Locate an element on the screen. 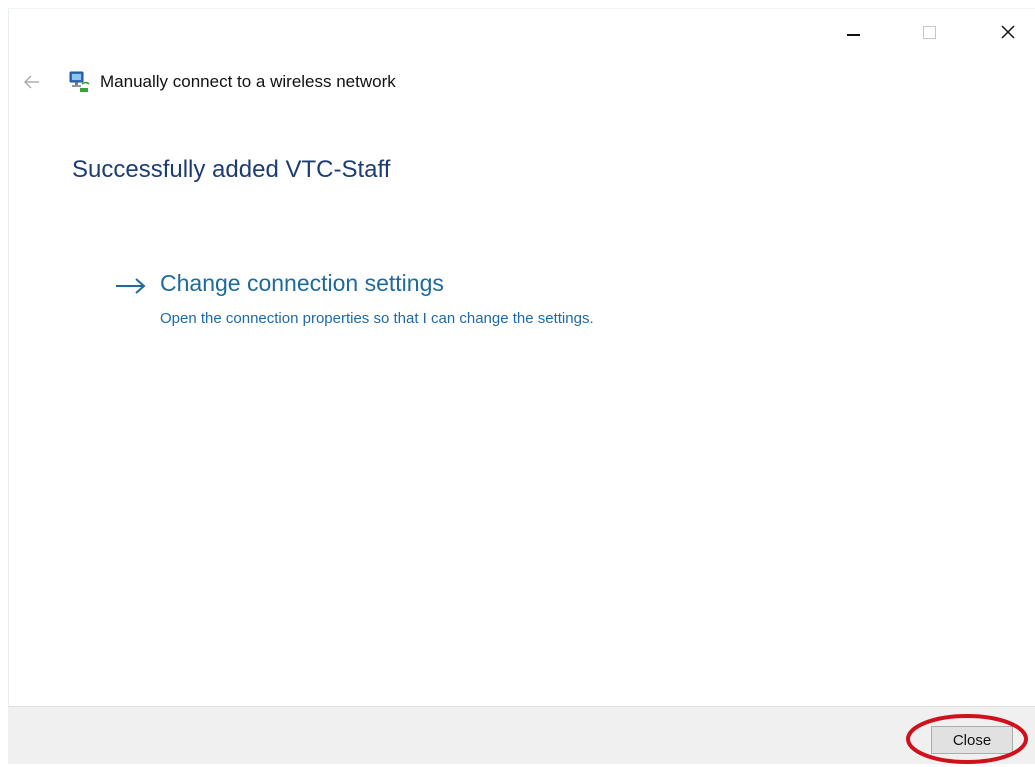 The width and height of the screenshot is (1035, 767). minimize-icon is located at coordinates (853, 35).